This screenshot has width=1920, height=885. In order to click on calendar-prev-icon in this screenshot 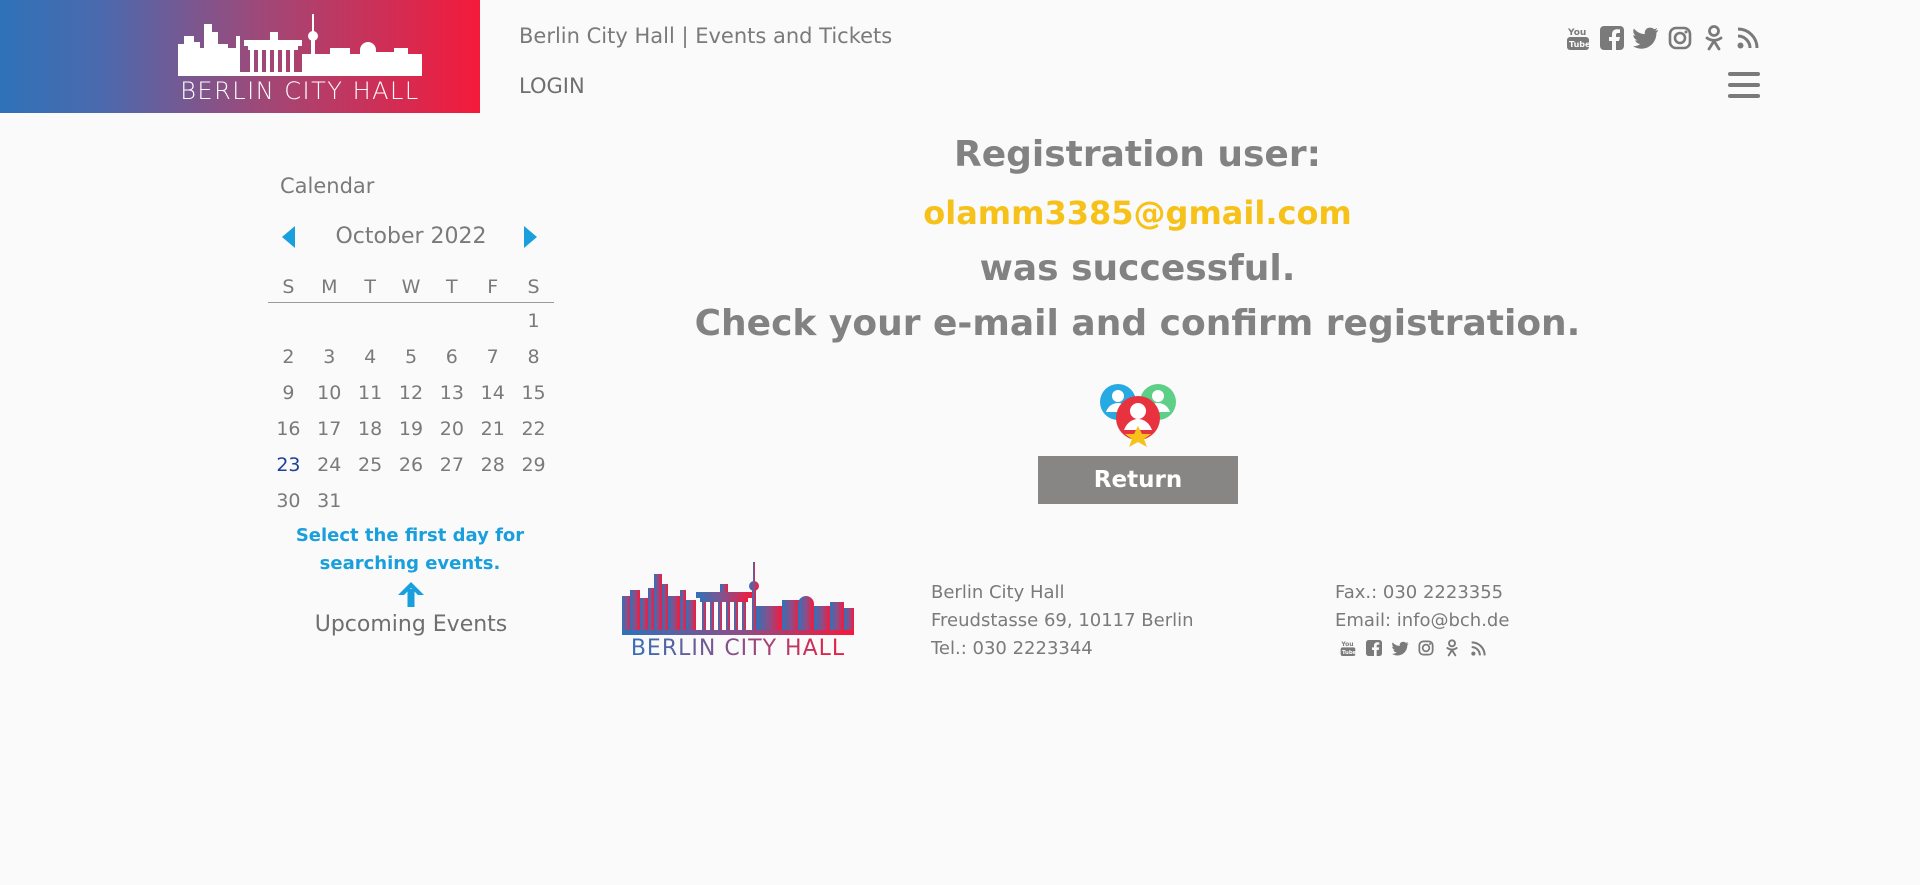, I will do `click(288, 237)`.